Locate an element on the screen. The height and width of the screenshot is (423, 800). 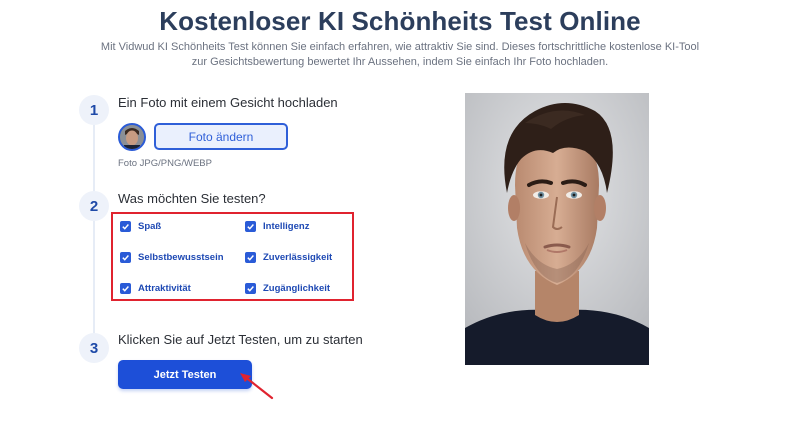
option-label: Zugänglichkeit is located at coordinates (297, 288).